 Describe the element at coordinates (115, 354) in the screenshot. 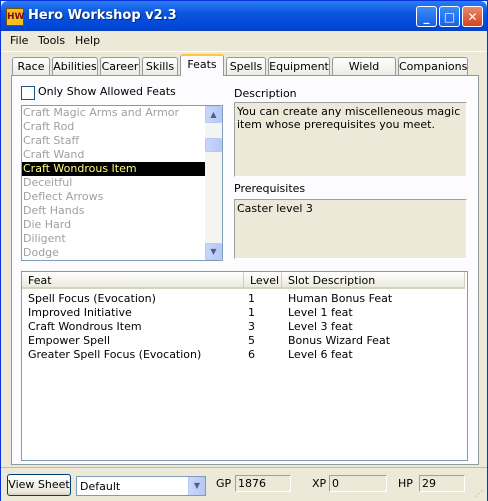

I see `cell-feat: Greater Spell Focus (Evocation)` at that location.